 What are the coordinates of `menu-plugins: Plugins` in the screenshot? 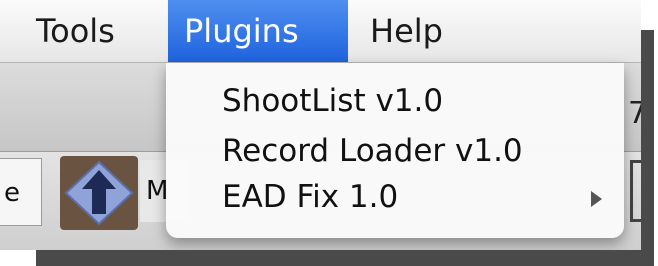 It's located at (258, 31).